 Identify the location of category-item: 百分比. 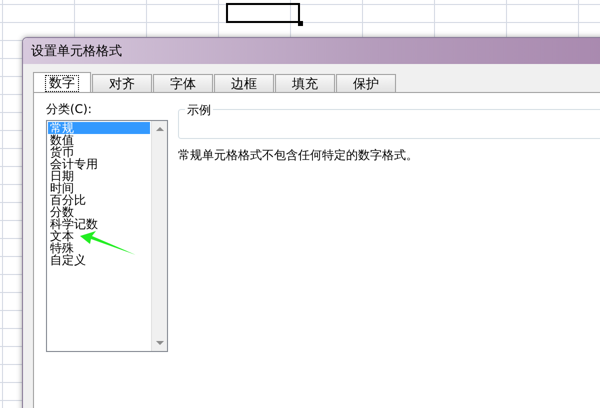
(99, 200).